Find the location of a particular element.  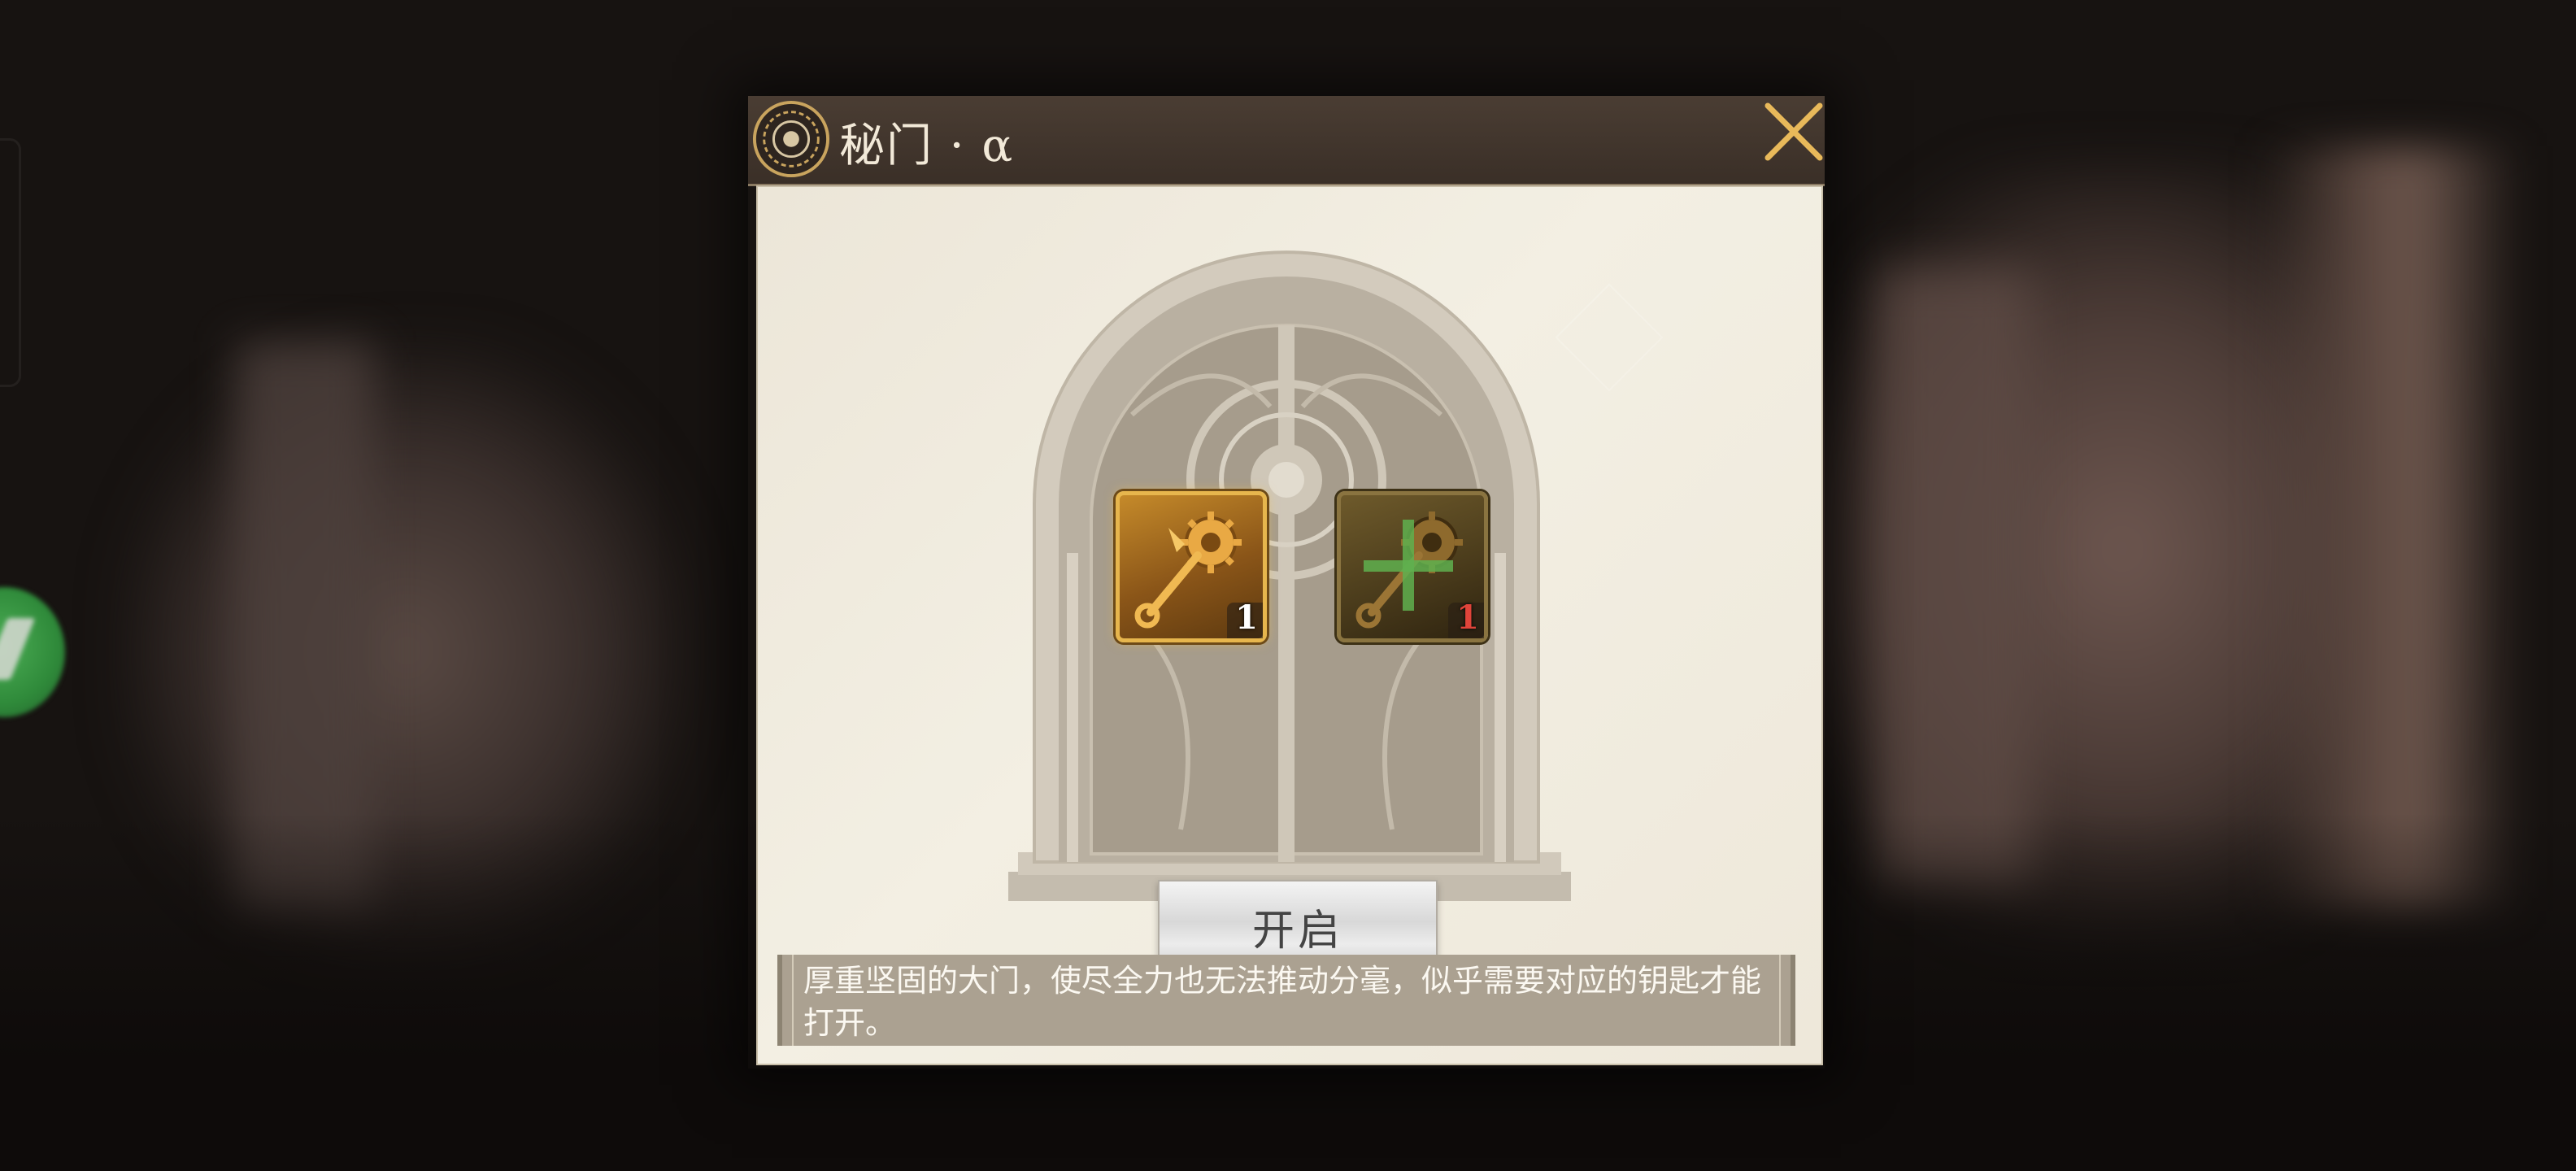

gear-emblem-icon is located at coordinates (791, 139).